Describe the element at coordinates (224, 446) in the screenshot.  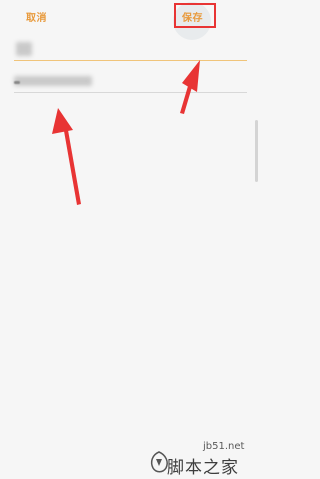
I see `watermark-url: jb51.net` at that location.